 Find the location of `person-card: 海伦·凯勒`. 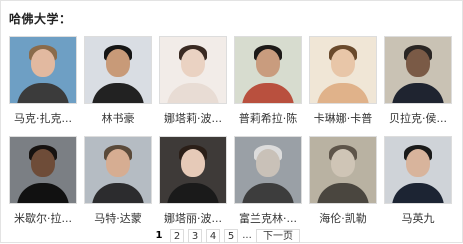

person-card: 海伦·凯勒 is located at coordinates (343, 181).